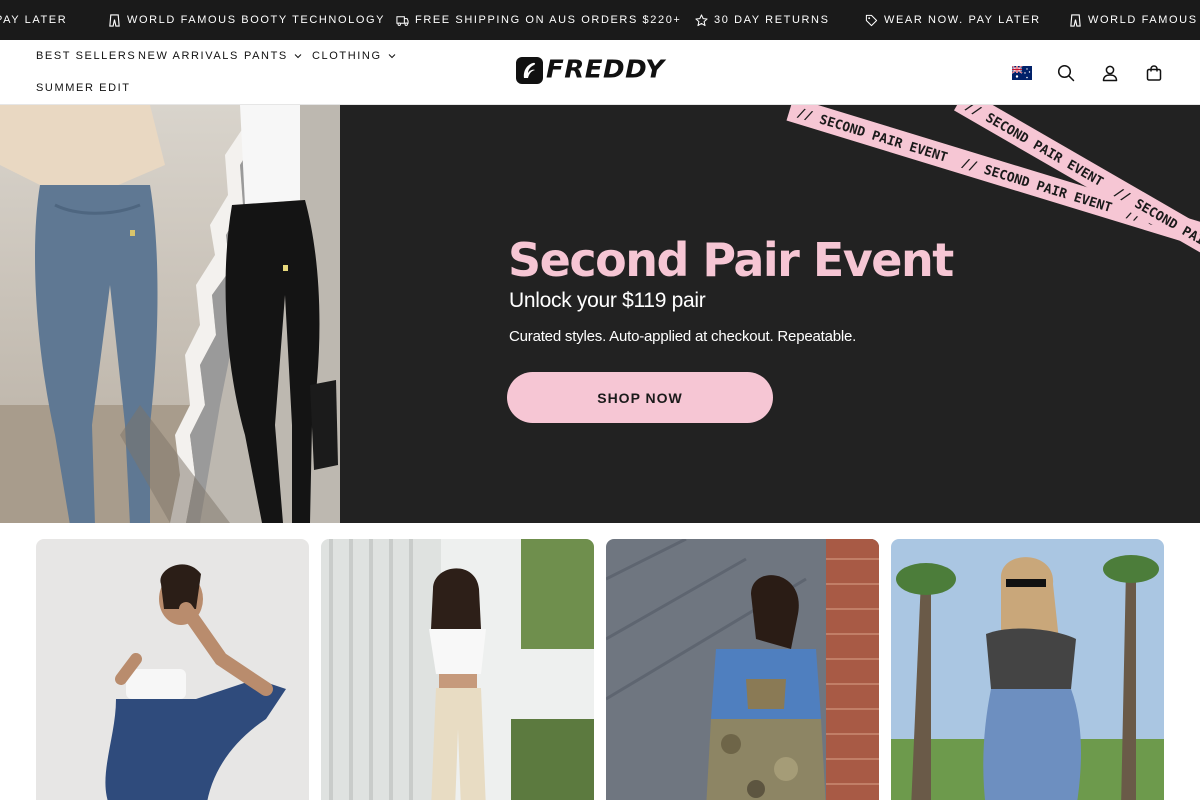 This screenshot has height=800, width=1200. What do you see at coordinates (256, 20) in the screenshot?
I see `announcement-text: WORLD FAMOUS BOOTY TECHNOLOGY` at bounding box center [256, 20].